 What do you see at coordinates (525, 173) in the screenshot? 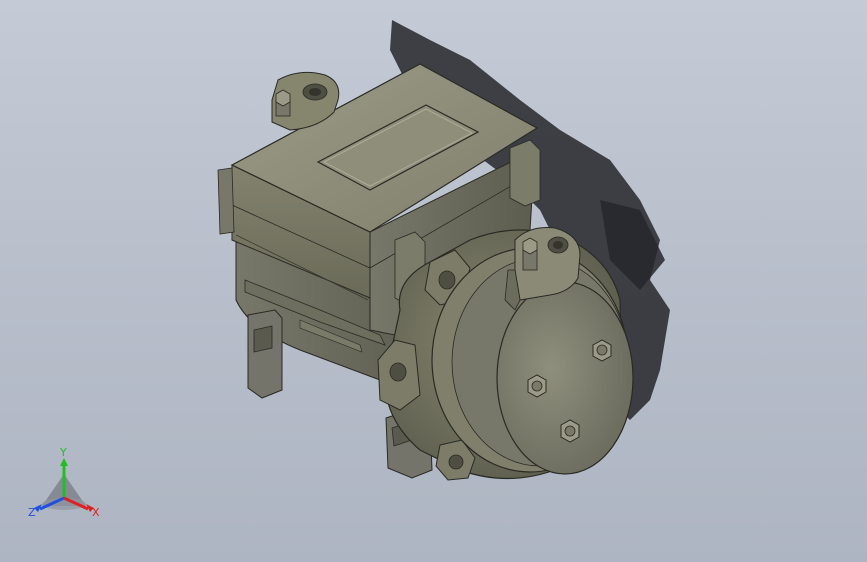
I see `cover-clip-right` at bounding box center [525, 173].